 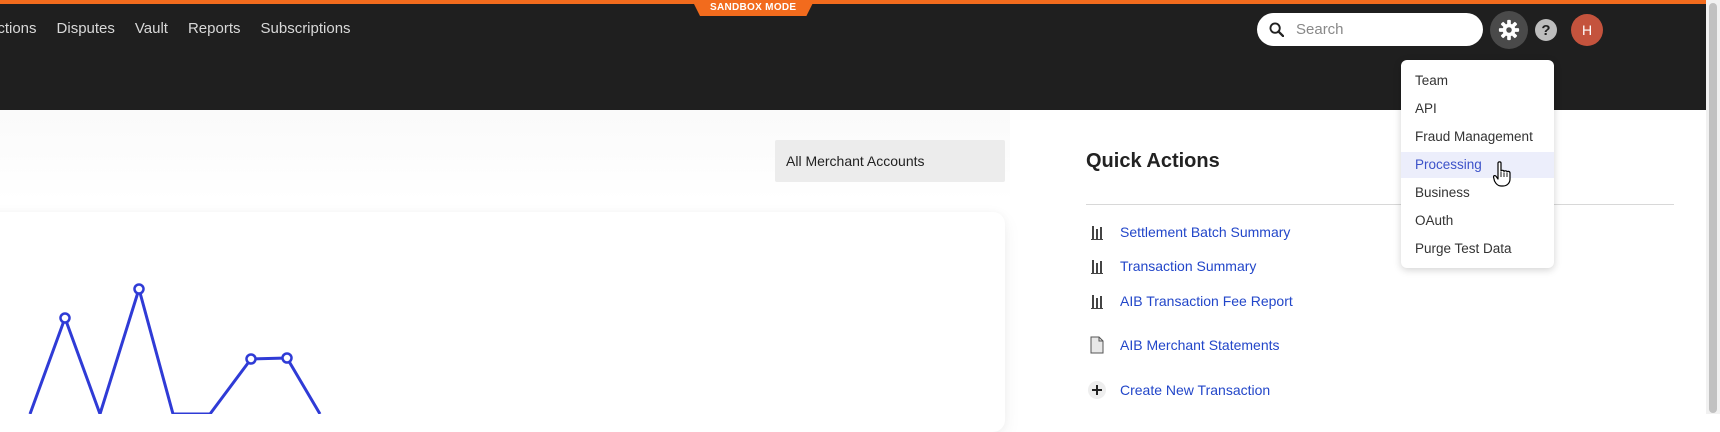 What do you see at coordinates (1097, 345) in the screenshot?
I see `document-icon` at bounding box center [1097, 345].